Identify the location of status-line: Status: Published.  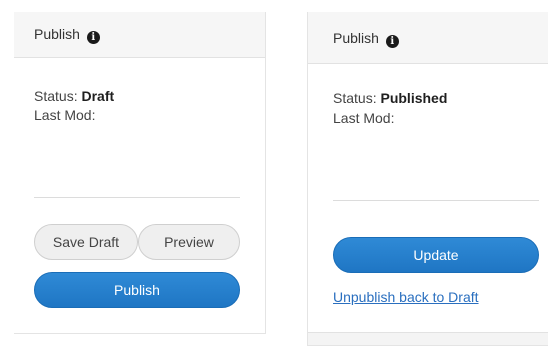
(390, 98).